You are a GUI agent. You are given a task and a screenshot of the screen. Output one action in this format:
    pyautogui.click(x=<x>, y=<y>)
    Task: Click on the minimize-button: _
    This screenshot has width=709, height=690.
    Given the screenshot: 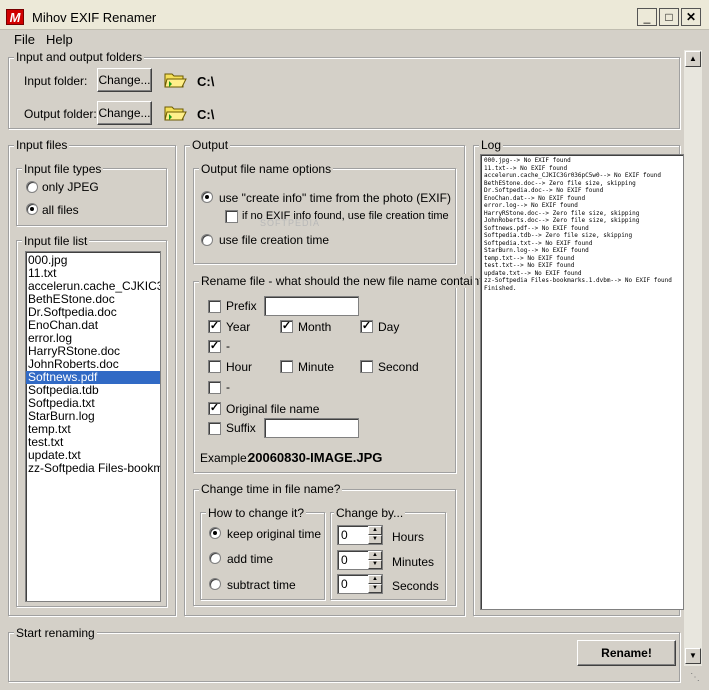 What is the action you would take?
    pyautogui.click(x=647, y=17)
    